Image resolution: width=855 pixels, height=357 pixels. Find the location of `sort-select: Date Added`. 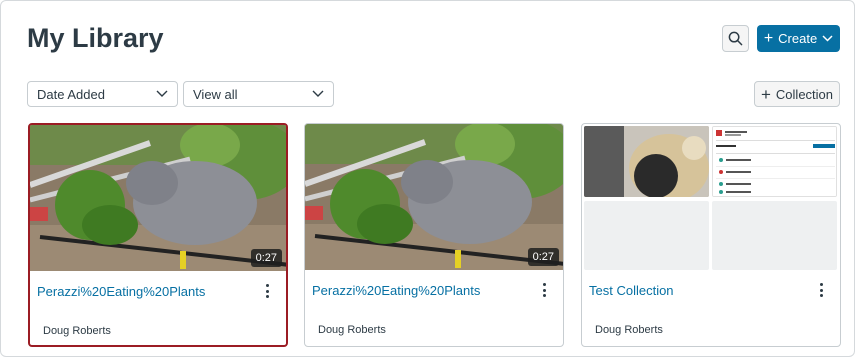

sort-select: Date Added is located at coordinates (102, 94).